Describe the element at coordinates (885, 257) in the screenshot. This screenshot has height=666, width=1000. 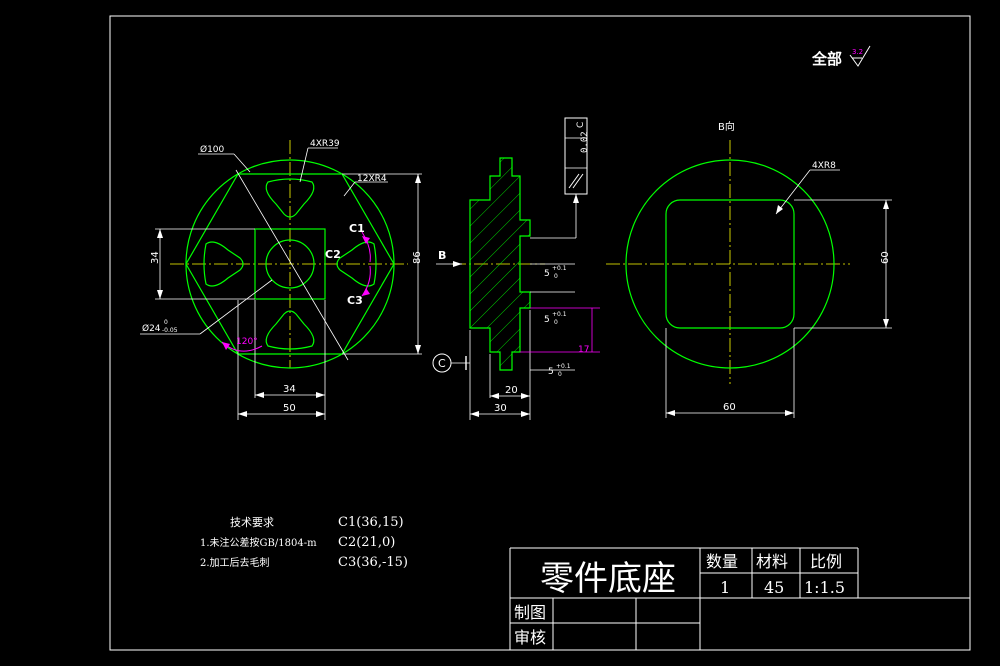
I see `dim-60-vertical: 60` at that location.